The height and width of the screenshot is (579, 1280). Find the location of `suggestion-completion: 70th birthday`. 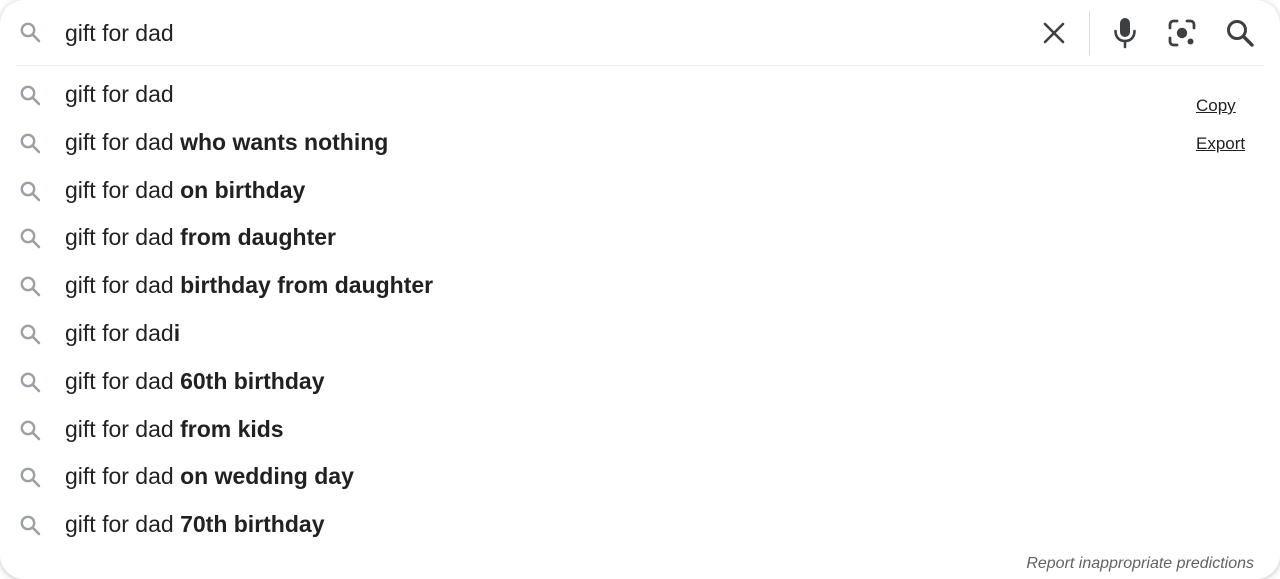

suggestion-completion: 70th birthday is located at coordinates (252, 524).